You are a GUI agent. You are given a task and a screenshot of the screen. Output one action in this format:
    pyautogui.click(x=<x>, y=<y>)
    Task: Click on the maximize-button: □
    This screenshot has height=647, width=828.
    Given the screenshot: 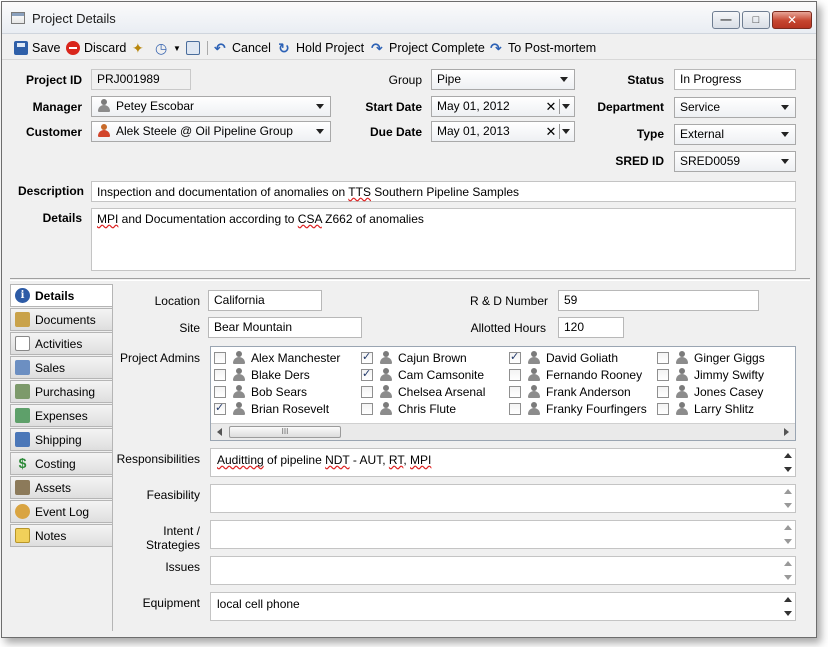 What is the action you would take?
    pyautogui.click(x=756, y=20)
    